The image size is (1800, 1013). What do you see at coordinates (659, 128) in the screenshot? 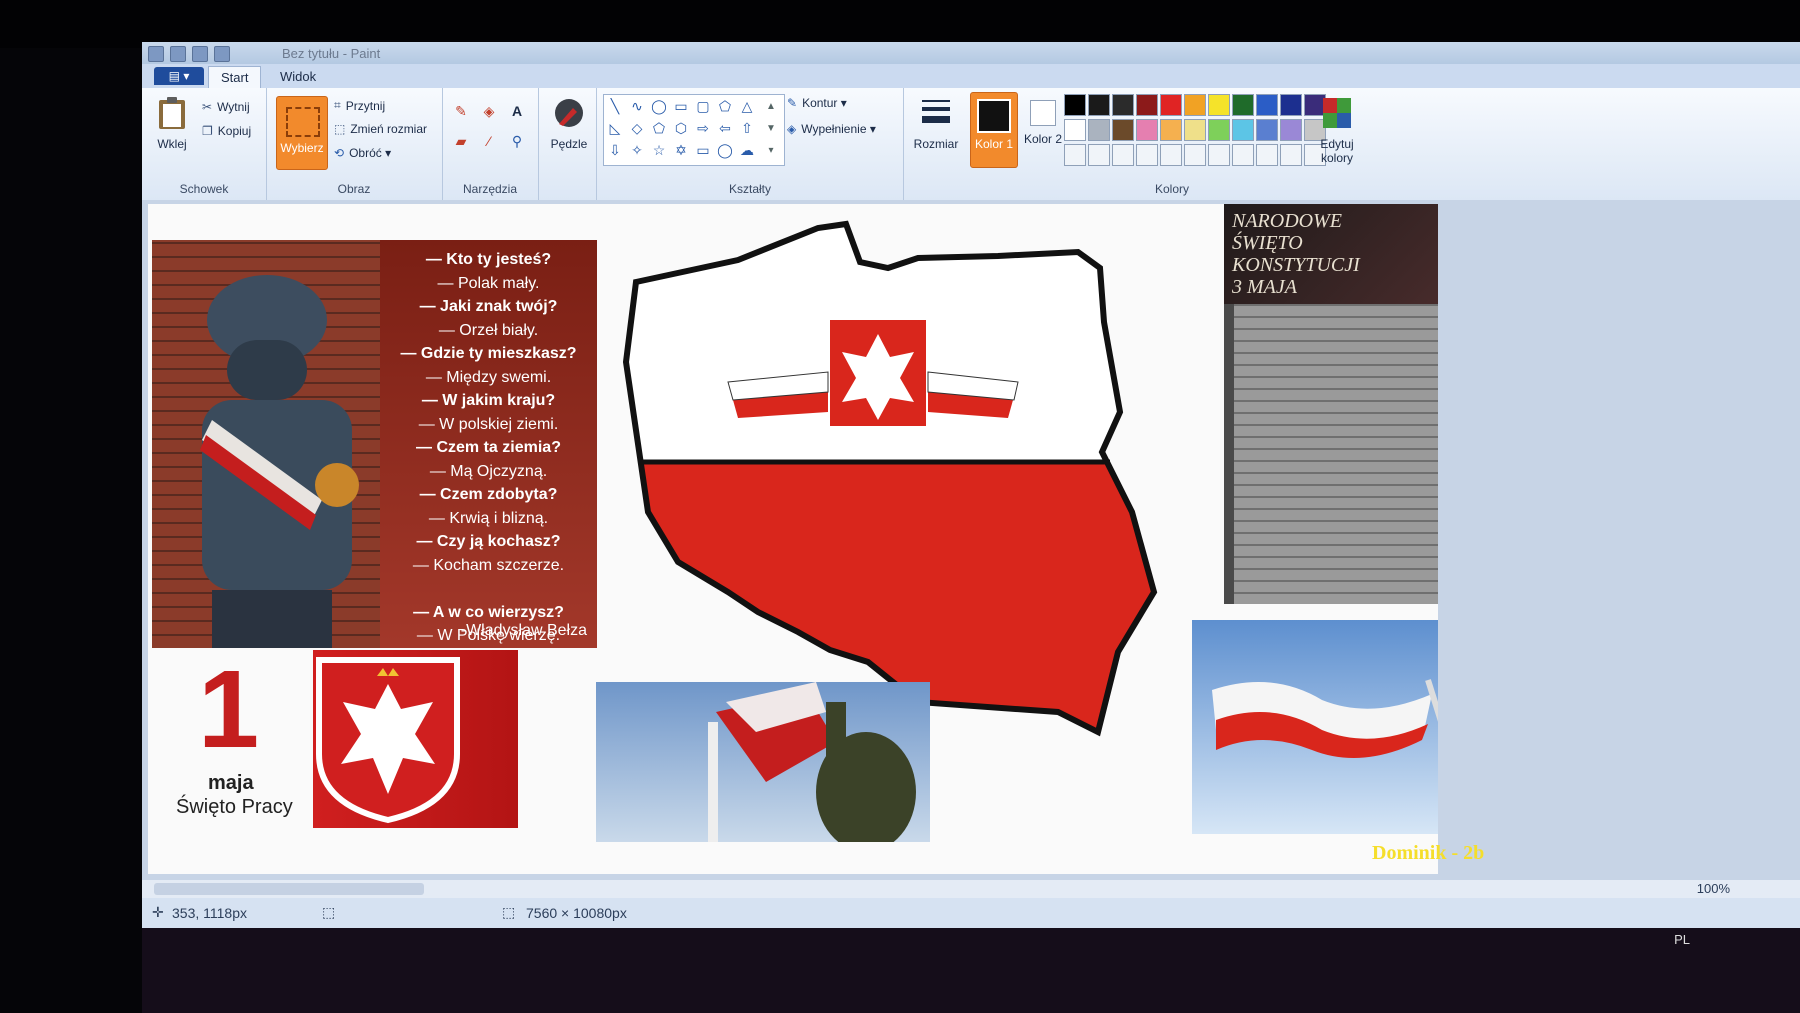
I see `pentagon-shape-icon: ⬠` at bounding box center [659, 128].